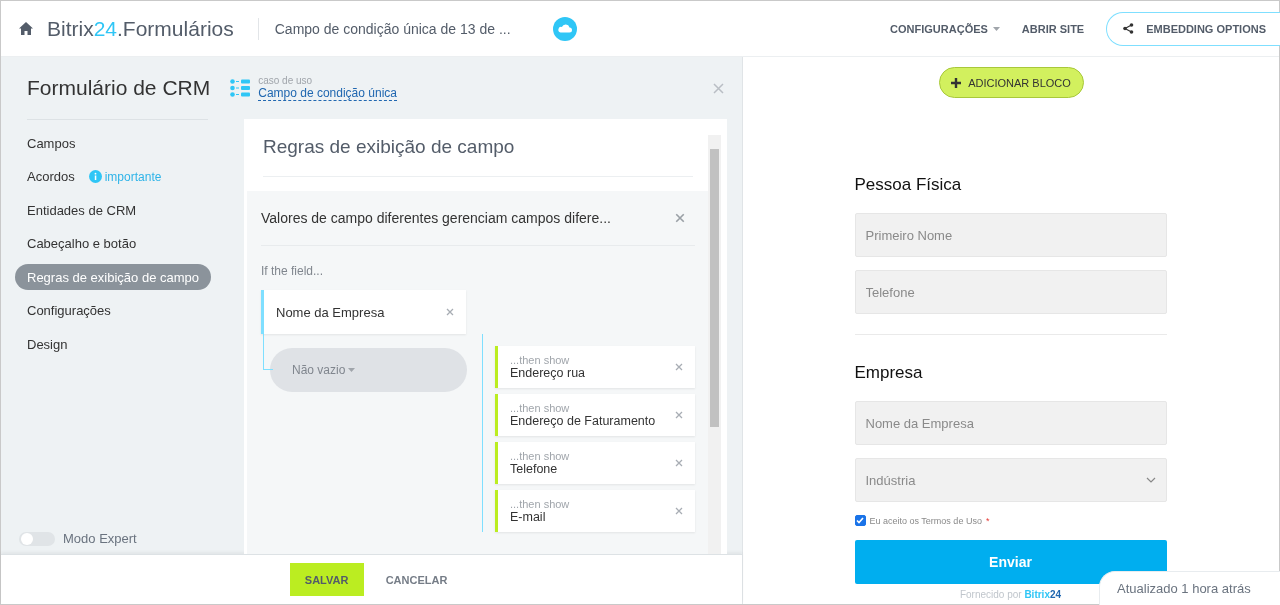  What do you see at coordinates (714, 344) in the screenshot?
I see `scrollbar` at bounding box center [714, 344].